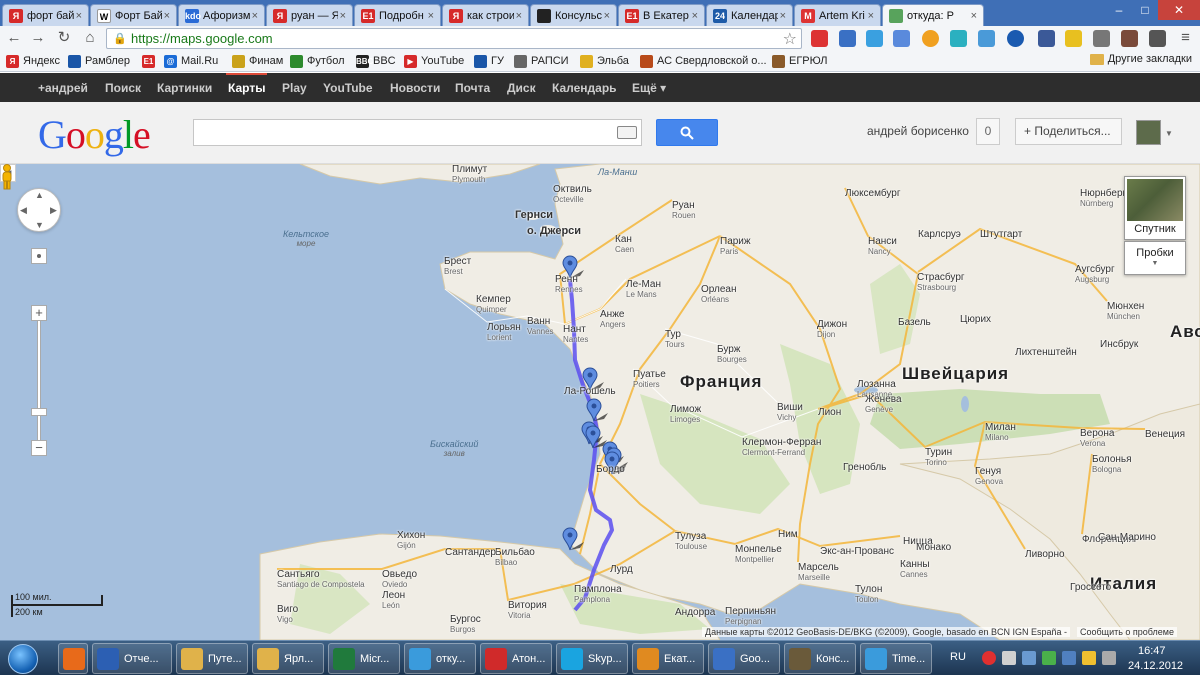  Describe the element at coordinates (14, 38) in the screenshot. I see `back-icon: ←` at that location.